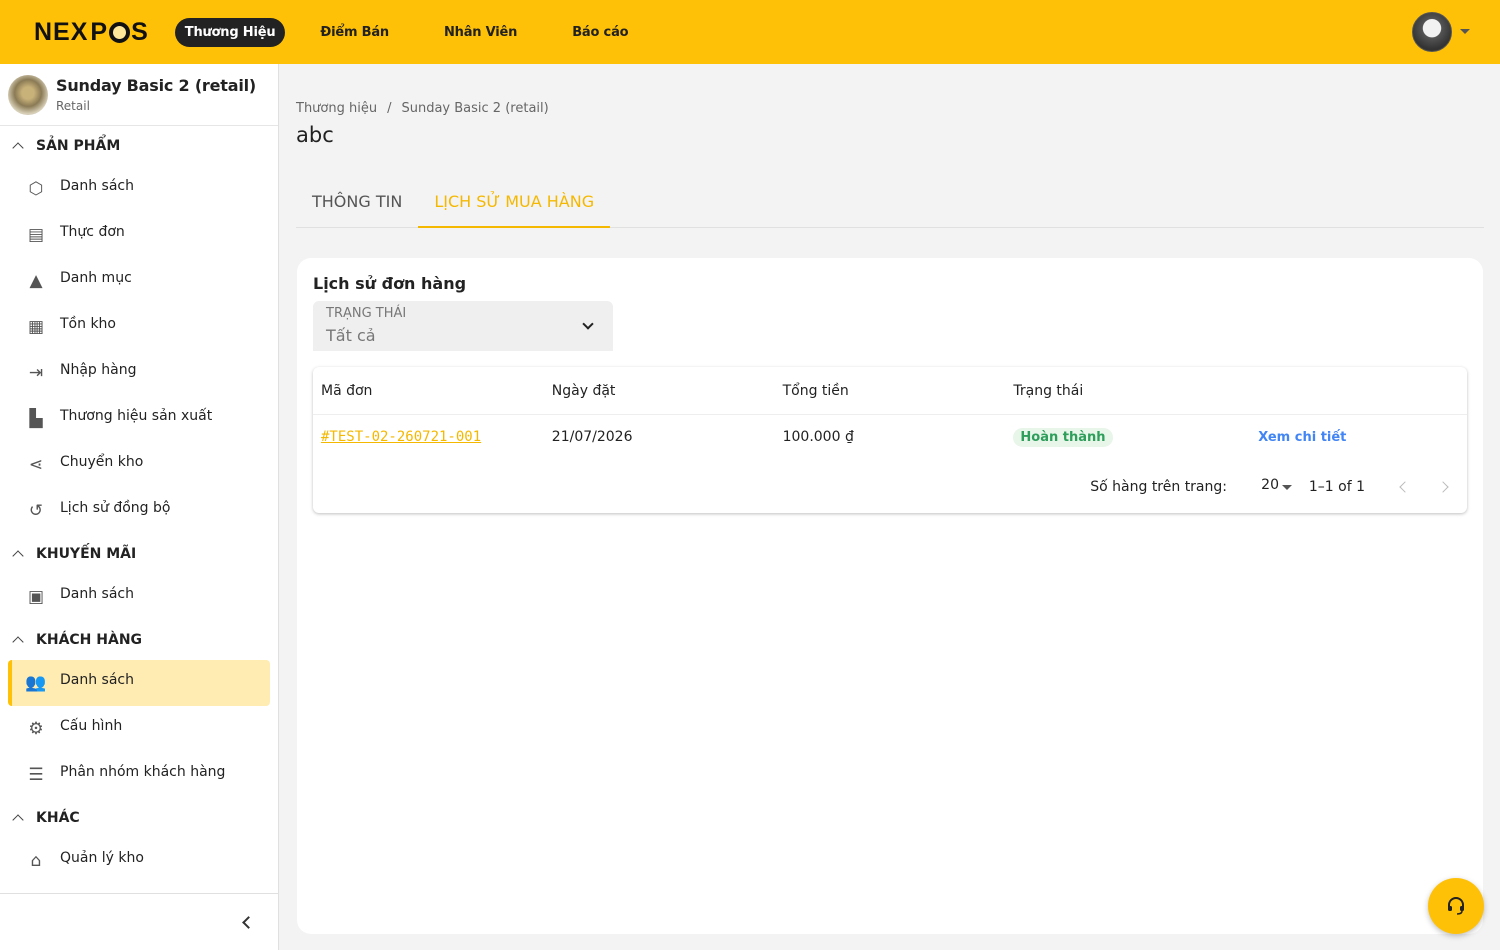 The image size is (1500, 950). Describe the element at coordinates (1432, 32) in the screenshot. I see `user-avatar` at that location.